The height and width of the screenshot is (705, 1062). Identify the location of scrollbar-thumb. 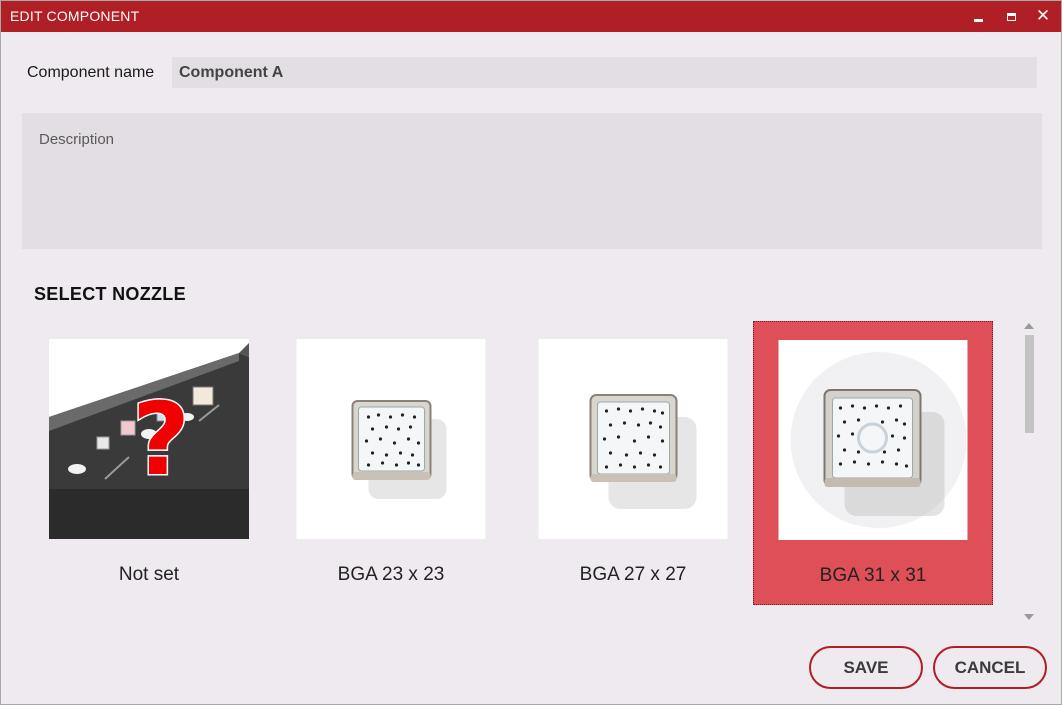
(1029, 384).